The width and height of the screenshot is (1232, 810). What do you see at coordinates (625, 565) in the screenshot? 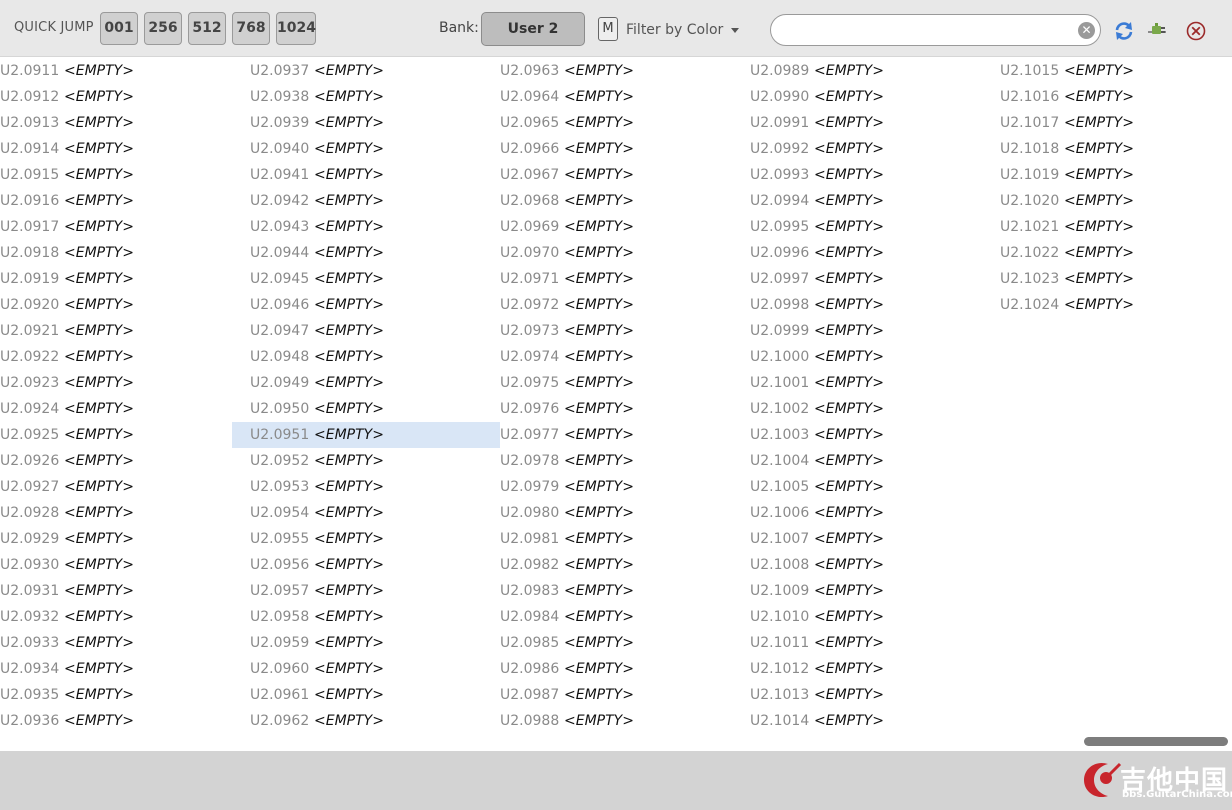
I see `preset-row: U2.0982 <EMPTY>` at bounding box center [625, 565].